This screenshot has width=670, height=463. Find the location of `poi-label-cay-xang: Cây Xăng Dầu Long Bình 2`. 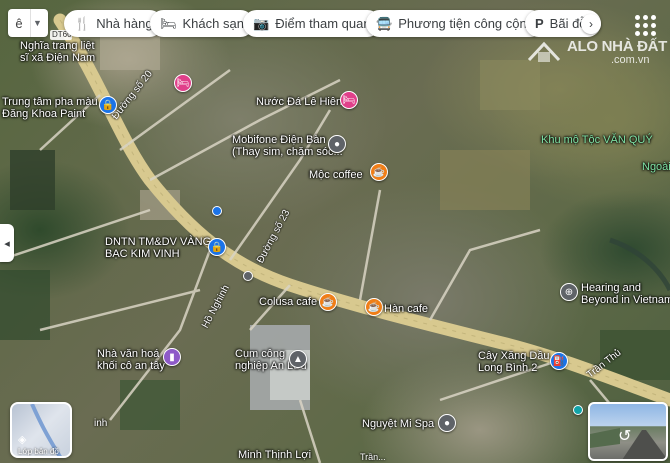

poi-label-cay-xang: Cây Xăng Dầu Long Bình 2 is located at coordinates (514, 362).